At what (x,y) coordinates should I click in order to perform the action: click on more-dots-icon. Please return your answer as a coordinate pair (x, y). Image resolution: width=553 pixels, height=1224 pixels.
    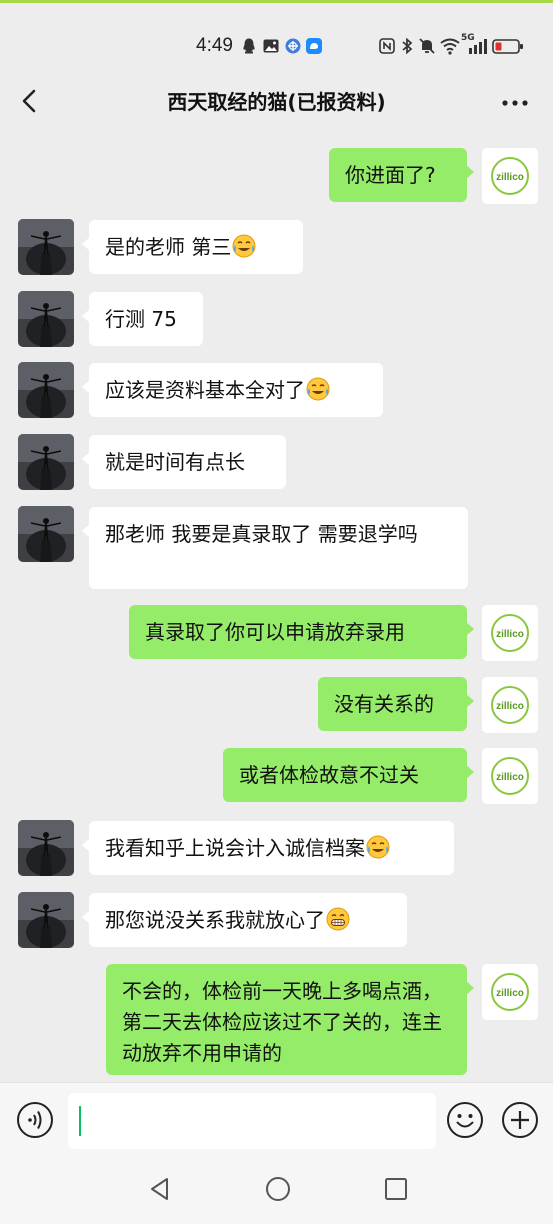
    Looking at the image, I should click on (515, 102).